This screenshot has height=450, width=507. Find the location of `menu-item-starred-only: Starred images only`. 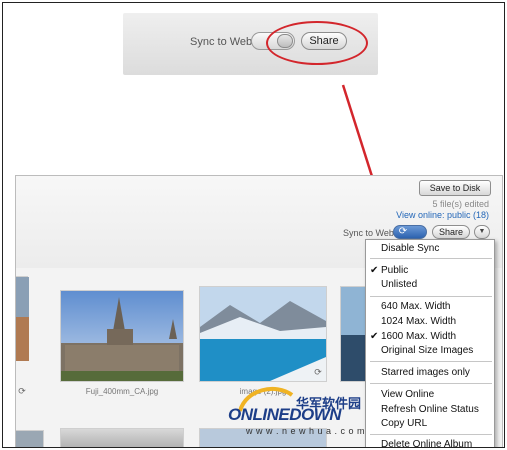

menu-item-starred-only: Starred images only is located at coordinates (425, 373).